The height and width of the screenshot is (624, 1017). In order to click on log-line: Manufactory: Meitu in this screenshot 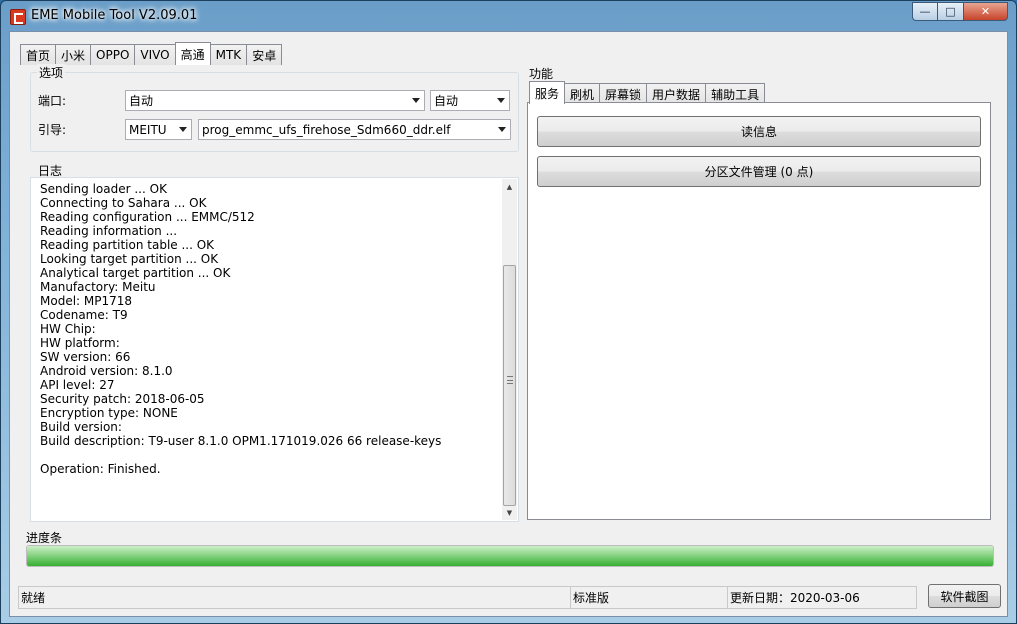, I will do `click(98, 287)`.